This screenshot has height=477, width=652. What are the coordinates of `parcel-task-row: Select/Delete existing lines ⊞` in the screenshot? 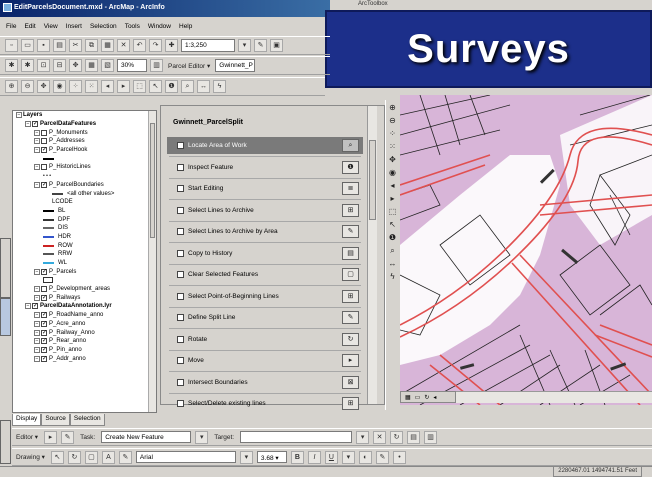 It's located at (265, 403).